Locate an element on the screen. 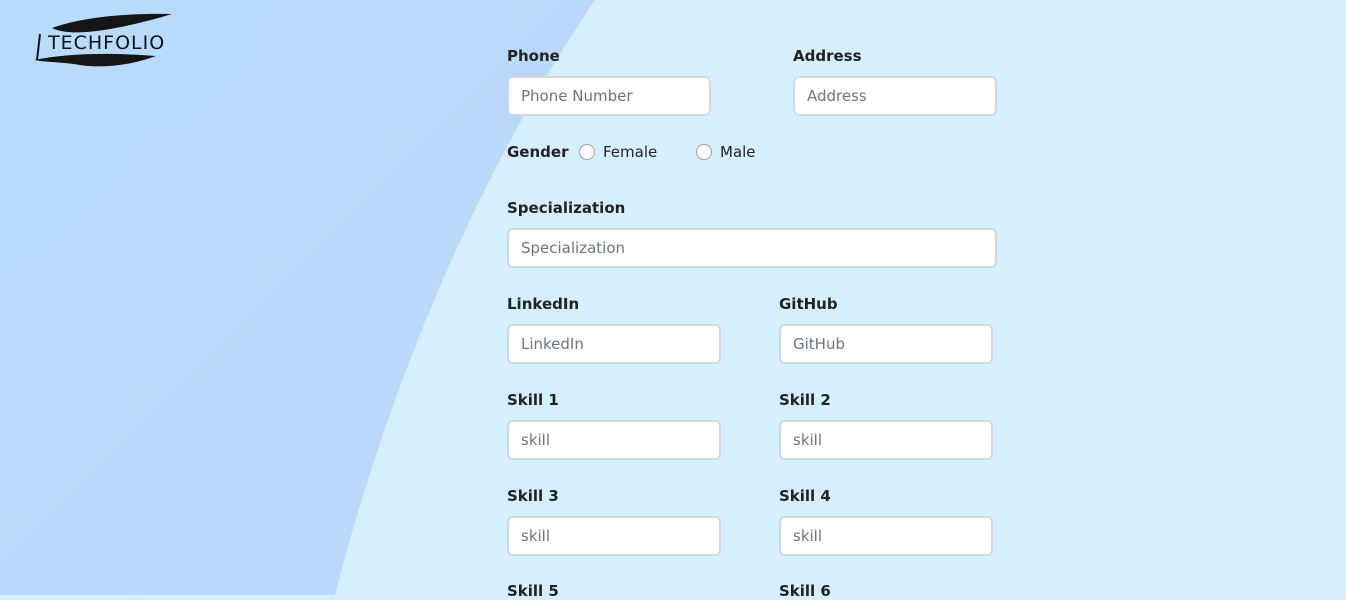  skill-5-label: Skill 5 is located at coordinates (533, 591).